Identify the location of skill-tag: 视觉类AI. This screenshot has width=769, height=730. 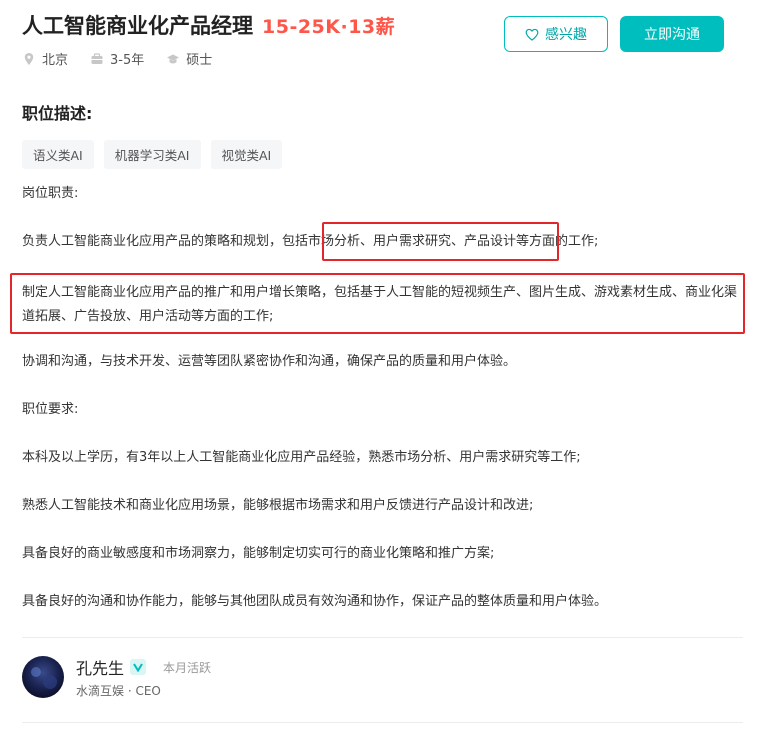
(246, 154).